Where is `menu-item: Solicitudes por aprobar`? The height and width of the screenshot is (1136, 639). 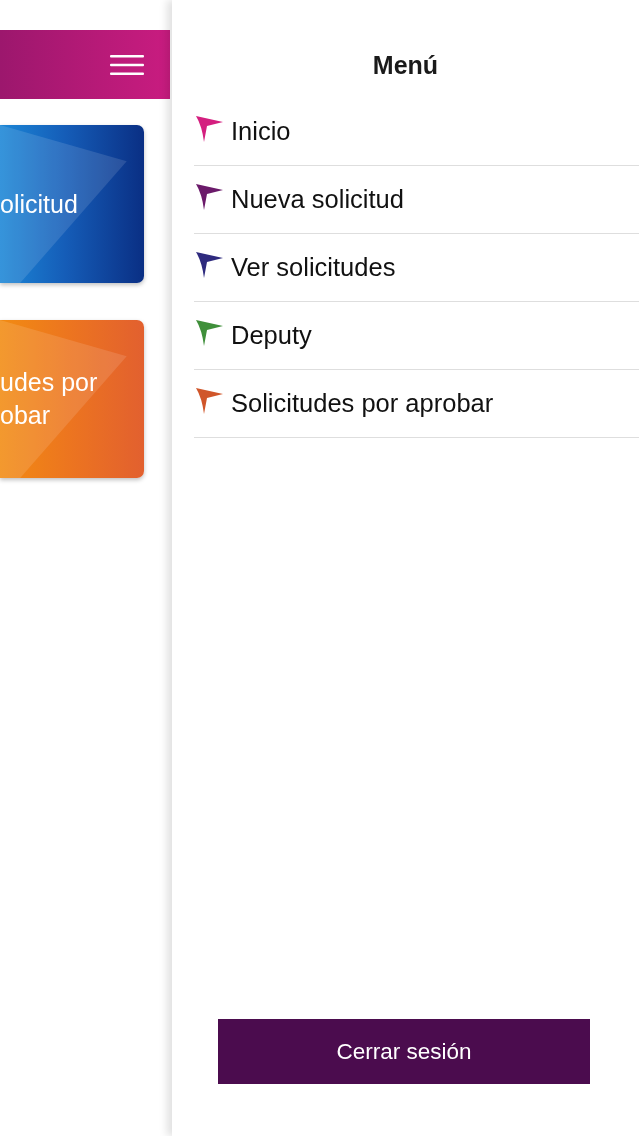 menu-item: Solicitudes por aprobar is located at coordinates (416, 404).